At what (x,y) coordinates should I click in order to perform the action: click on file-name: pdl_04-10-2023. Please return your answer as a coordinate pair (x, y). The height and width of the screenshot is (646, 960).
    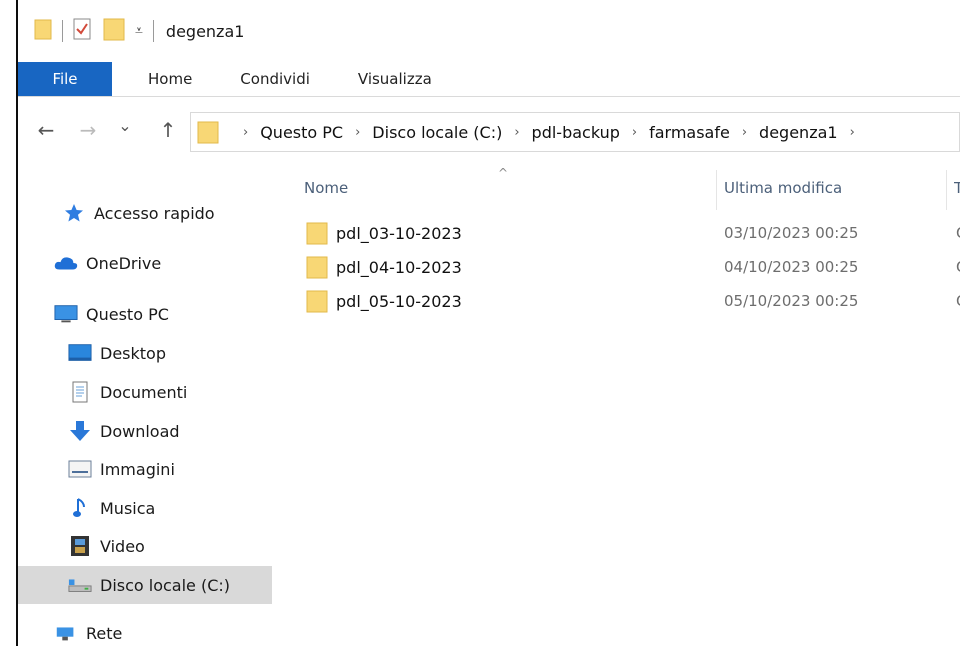
    Looking at the image, I should click on (399, 267).